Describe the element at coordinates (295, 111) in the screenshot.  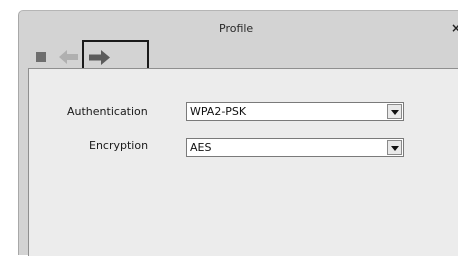
I see `authentication-select: WPA2-PSK` at that location.